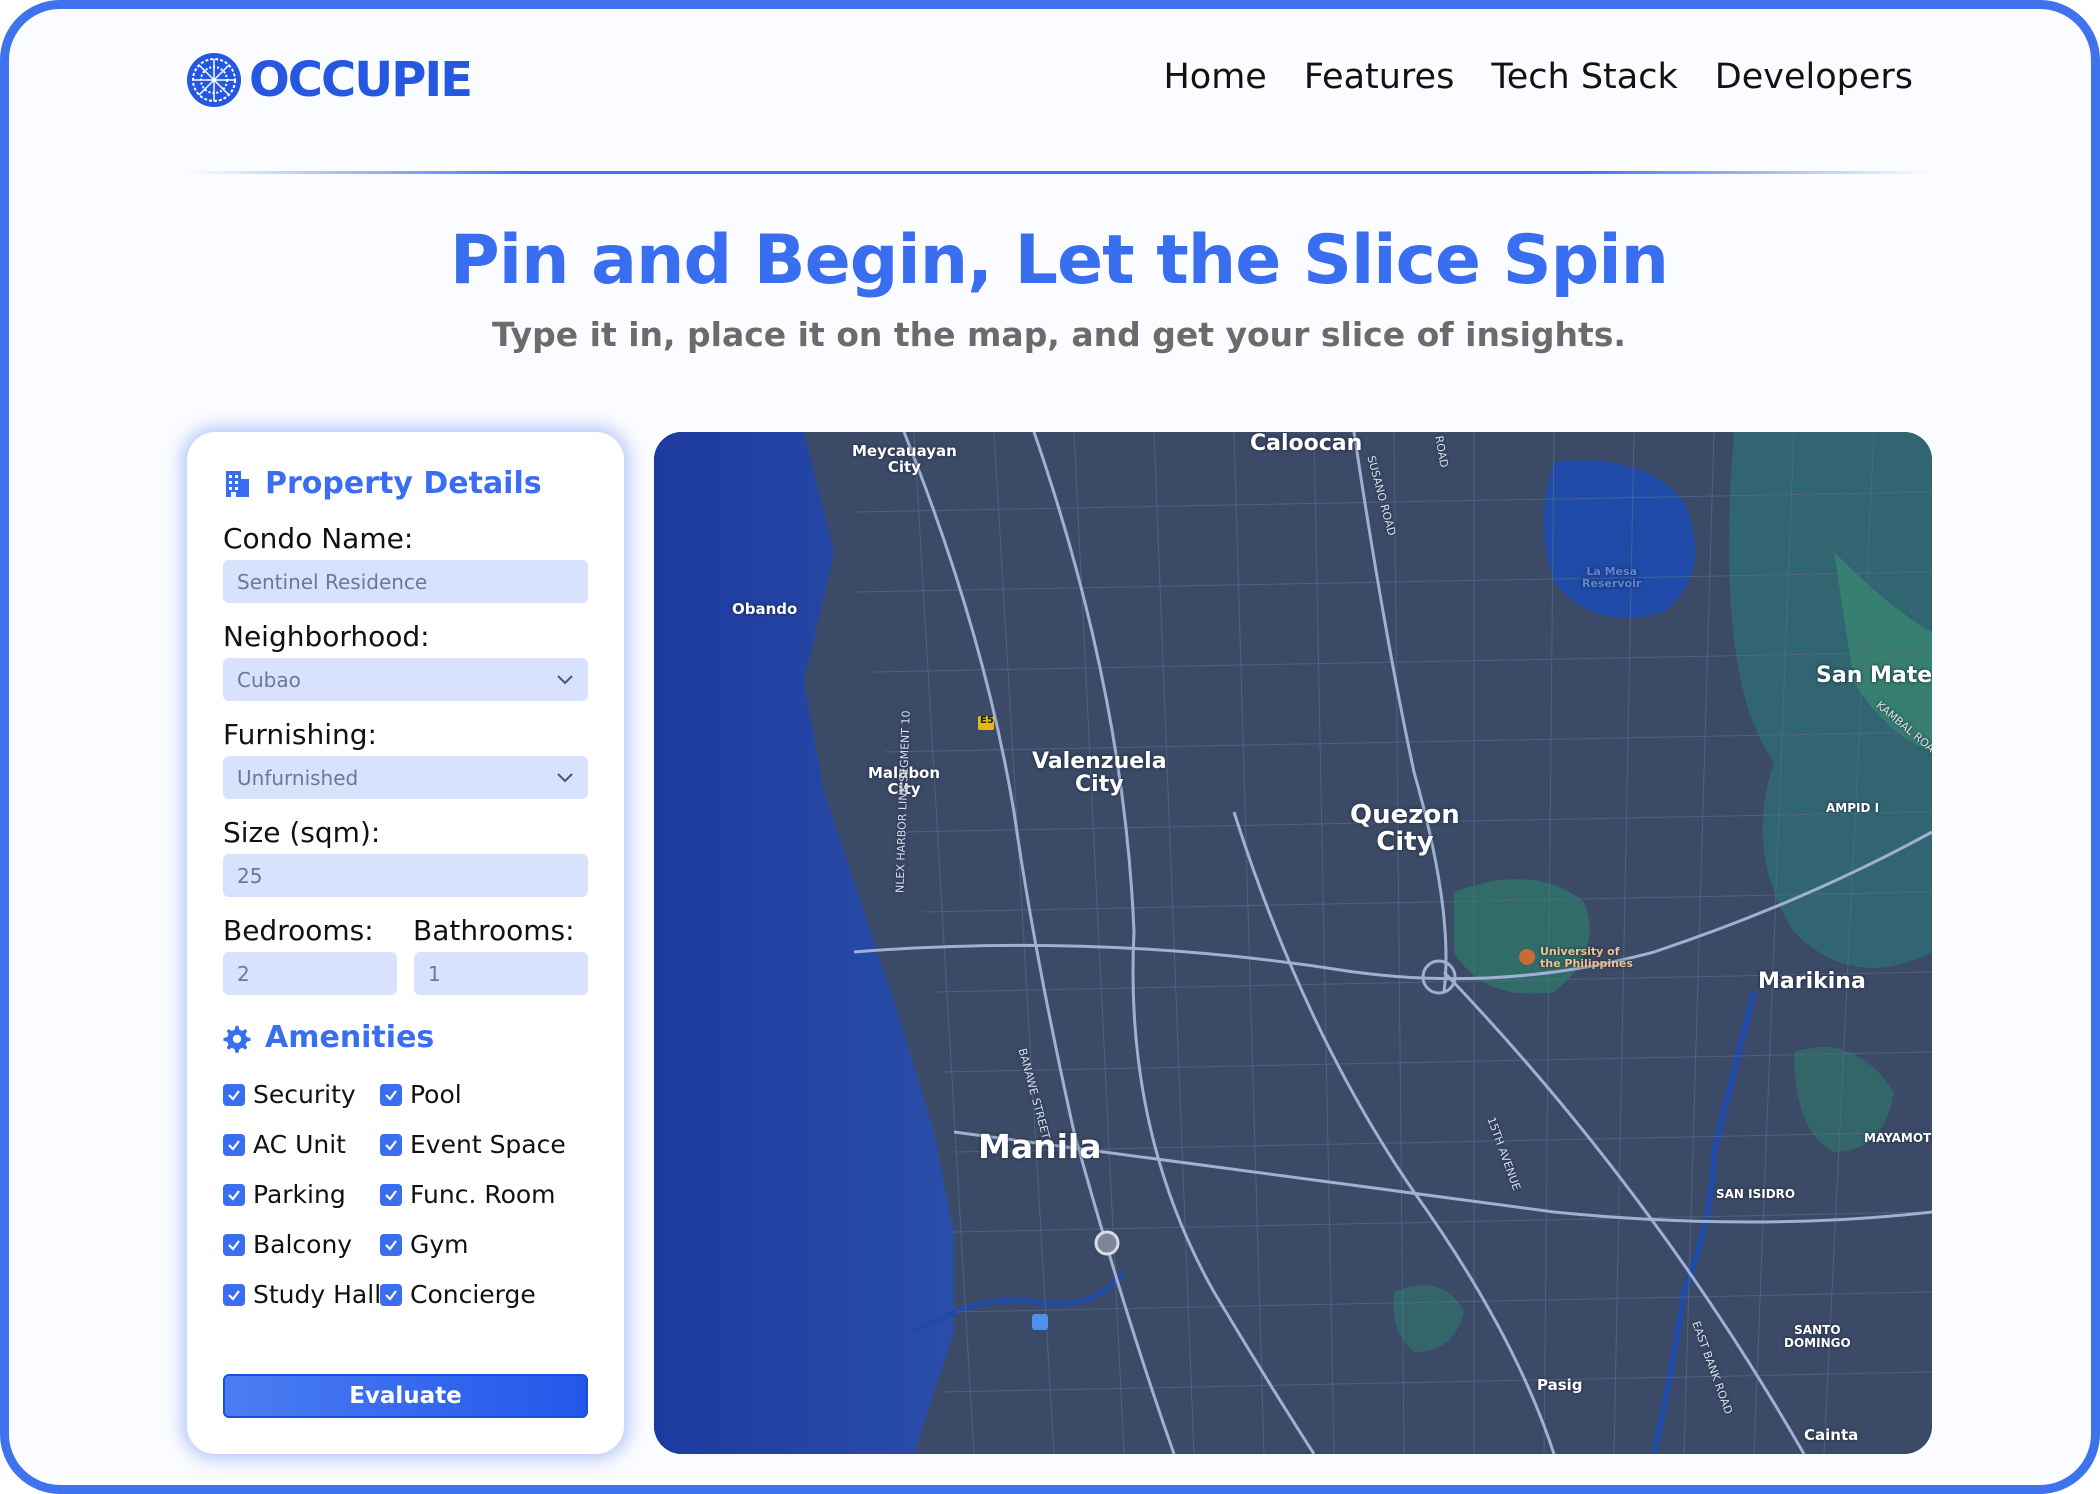 Image resolution: width=2100 pixels, height=1494 pixels. What do you see at coordinates (318, 538) in the screenshot?
I see `condo-name-label: Condo Name:` at bounding box center [318, 538].